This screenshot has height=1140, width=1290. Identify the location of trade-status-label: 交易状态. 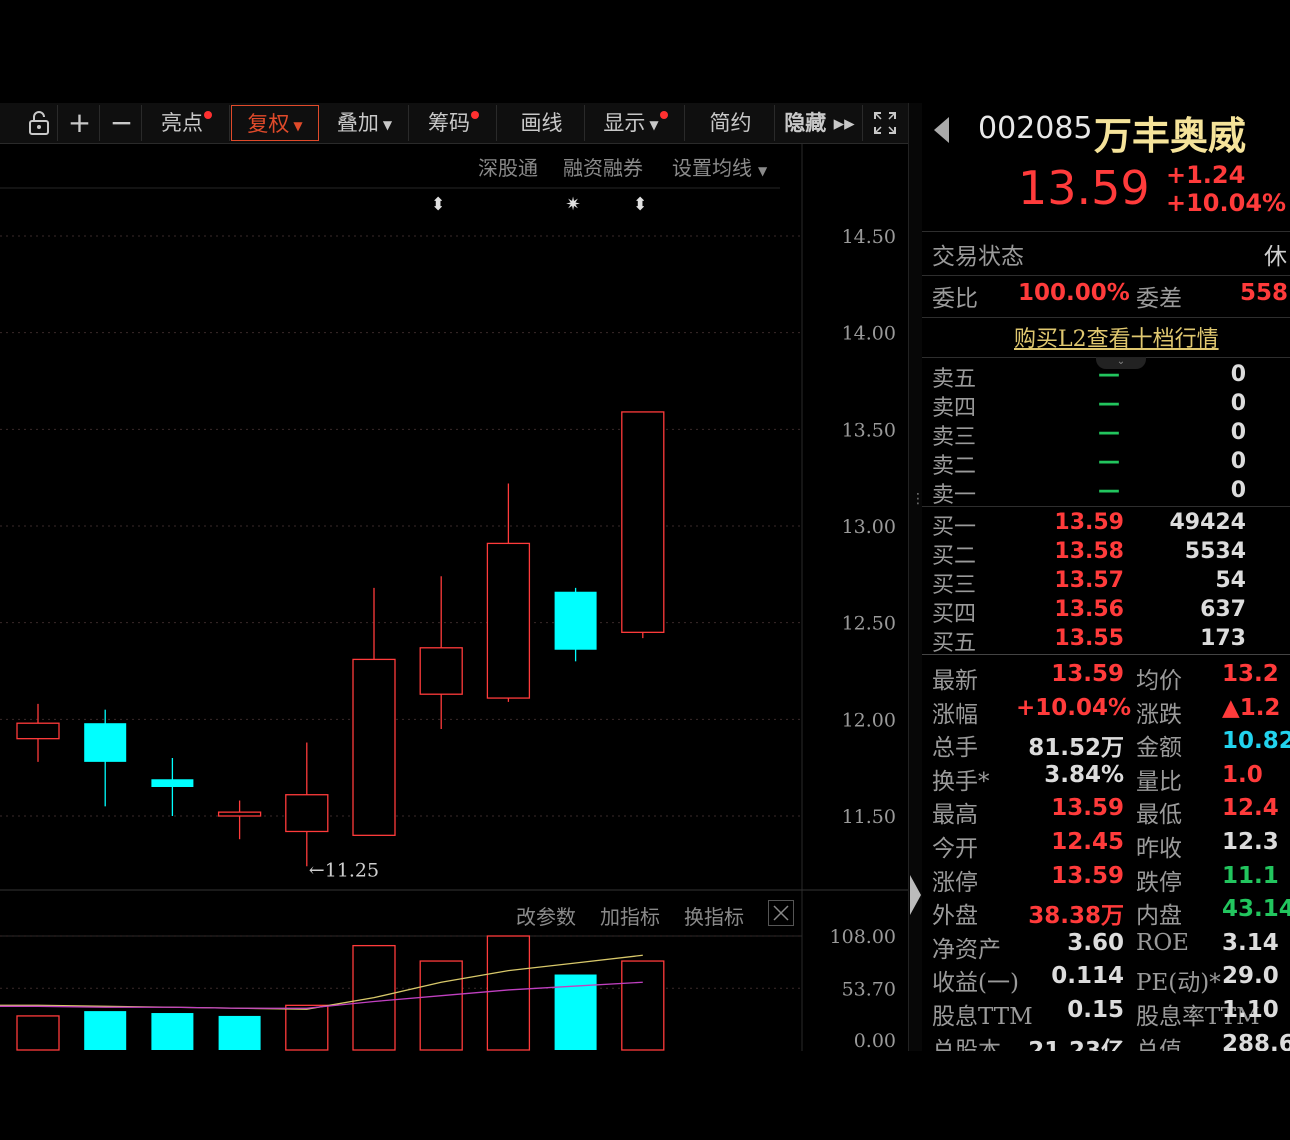
(978, 257).